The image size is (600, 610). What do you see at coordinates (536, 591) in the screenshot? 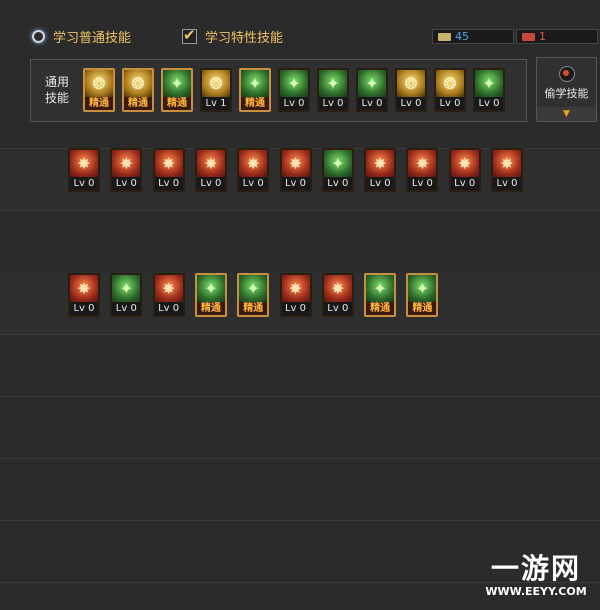
I see `watermark-url: WWW.EEYY.COM` at bounding box center [536, 591].